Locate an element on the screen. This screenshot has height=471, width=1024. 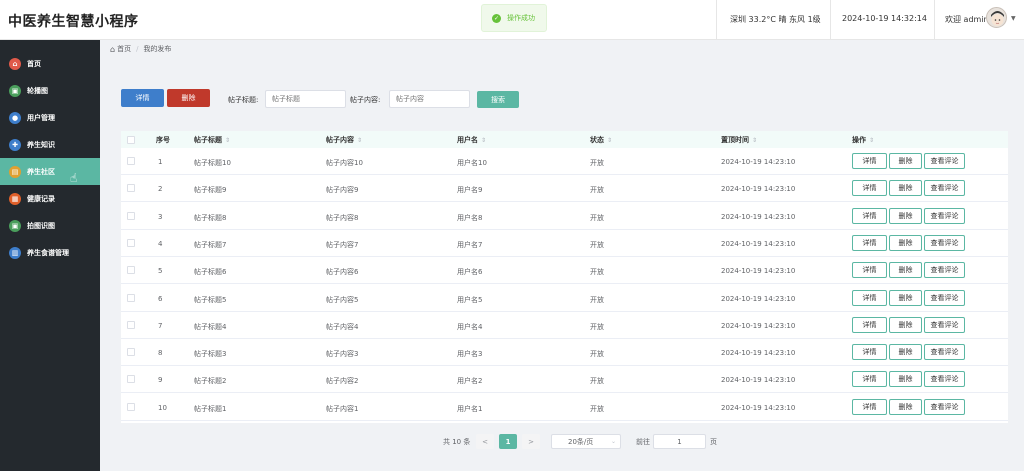
user-avatar is located at coordinates (996, 17).